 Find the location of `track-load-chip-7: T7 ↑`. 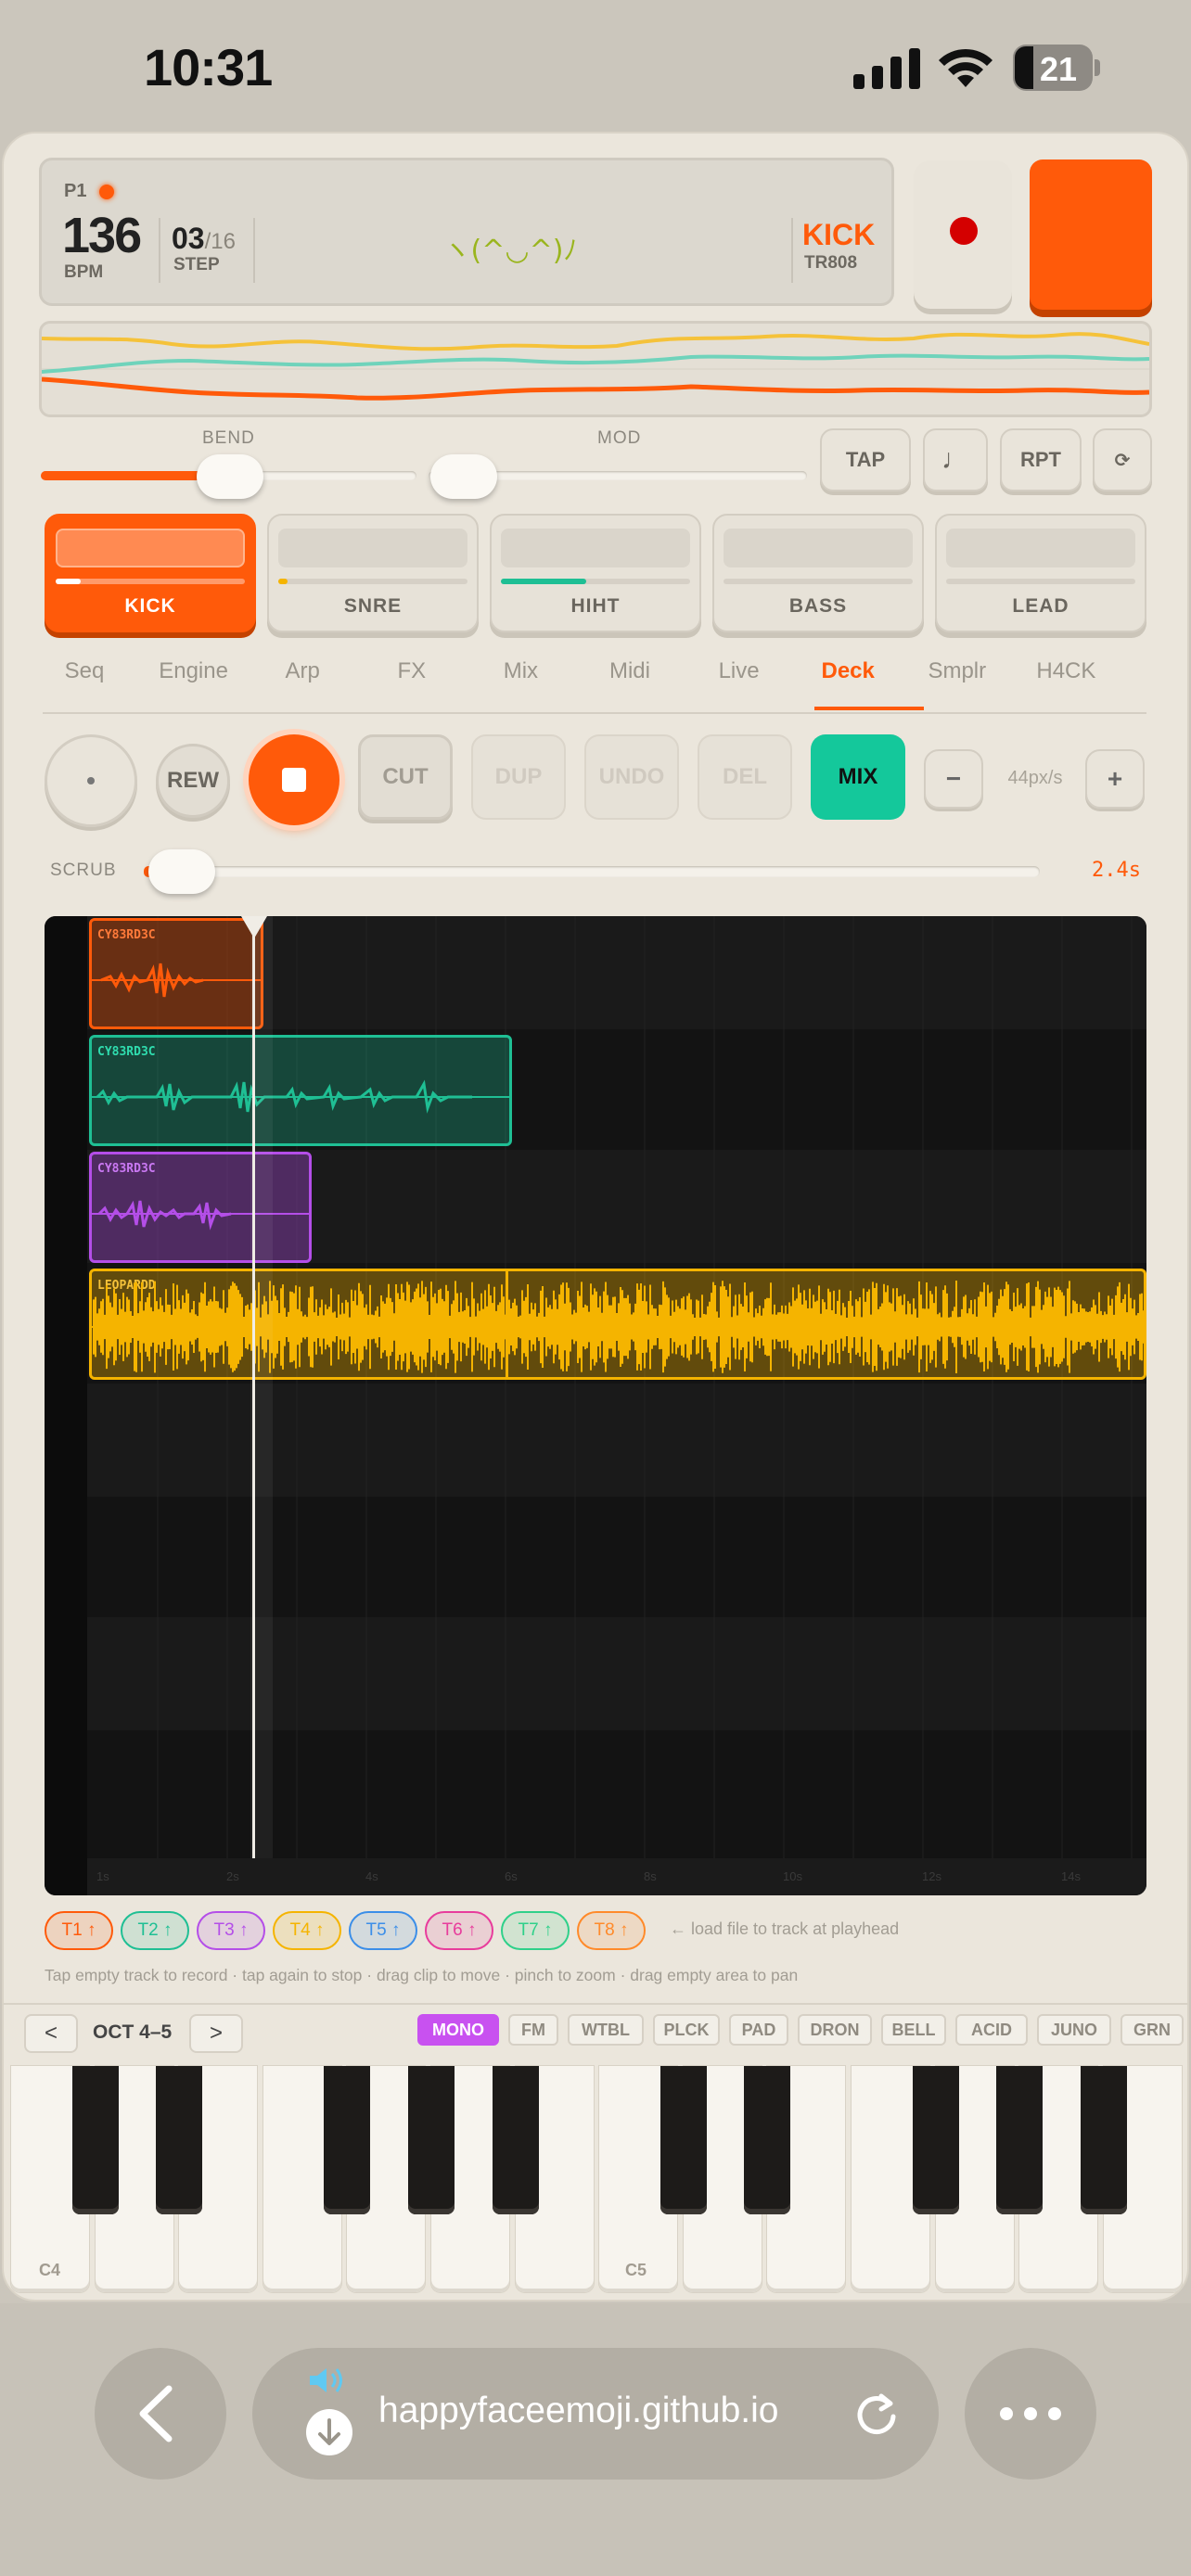

track-load-chip-7: T7 ↑ is located at coordinates (535, 1930).